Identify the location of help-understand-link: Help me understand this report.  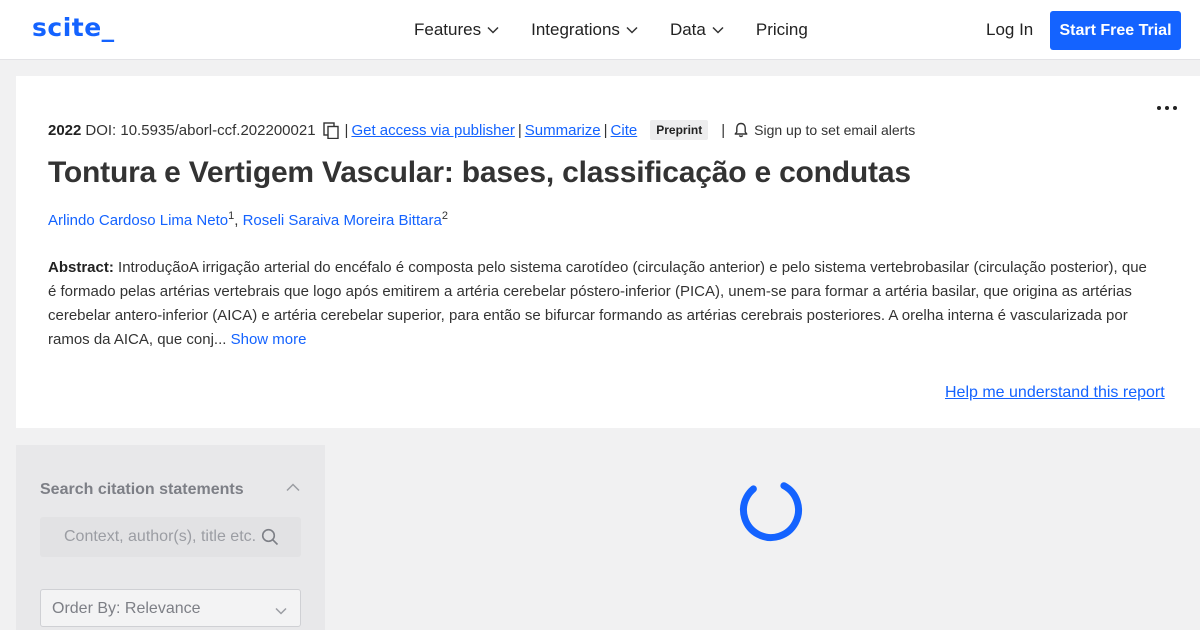
(1055, 393).